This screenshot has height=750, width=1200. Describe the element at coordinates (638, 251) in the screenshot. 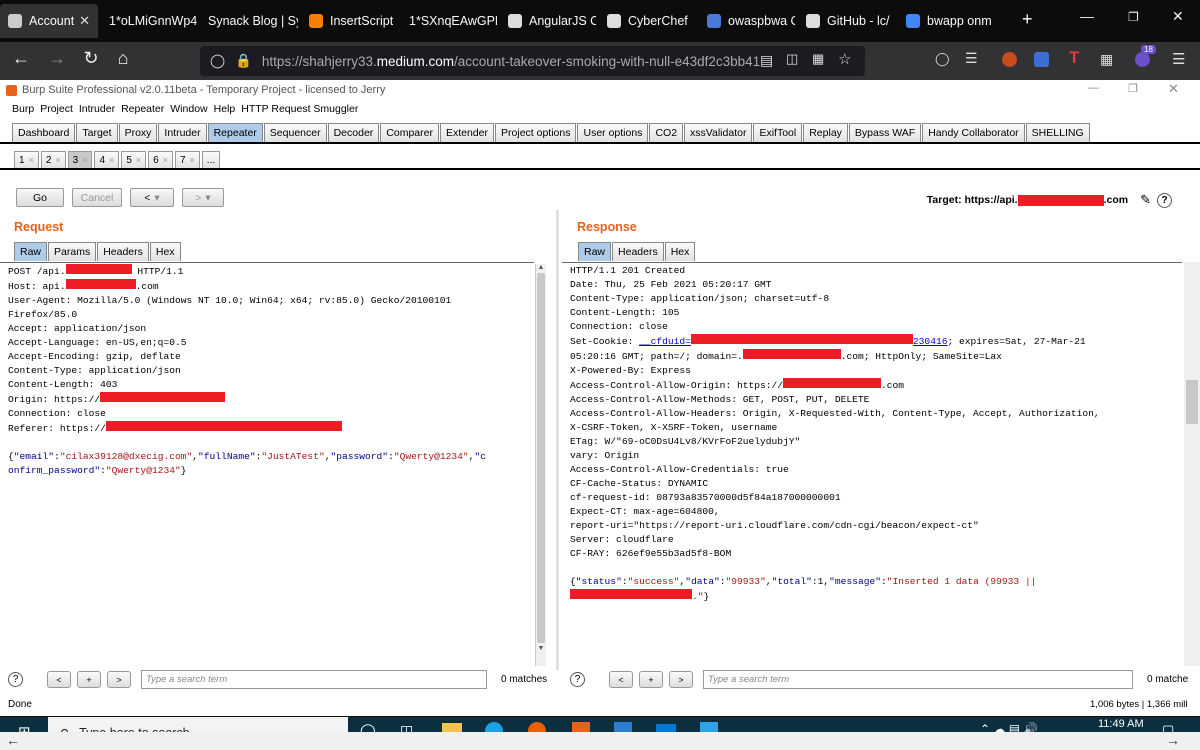

I see `response-view-tab: Headers` at that location.